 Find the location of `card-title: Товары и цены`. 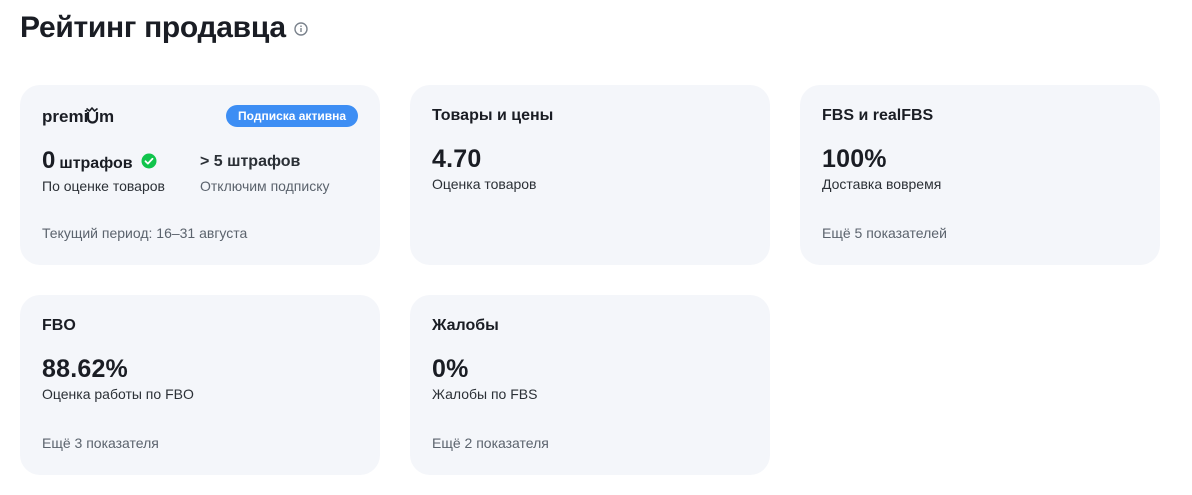

card-title: Товары и цены is located at coordinates (493, 115).